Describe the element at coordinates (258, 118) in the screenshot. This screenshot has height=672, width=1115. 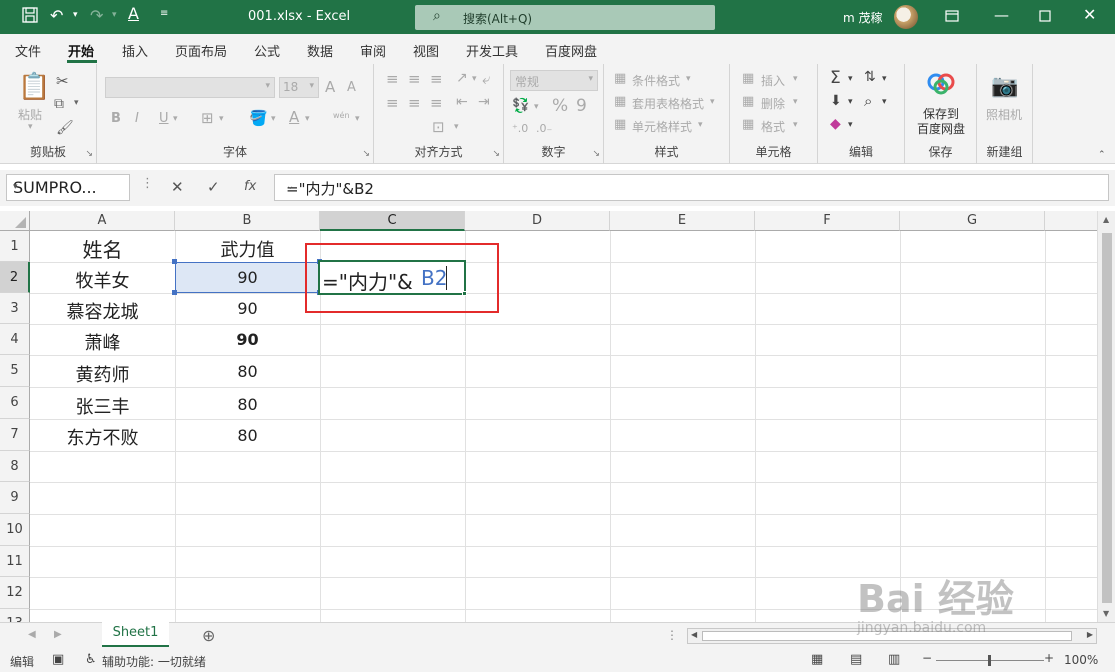
I see `fill-color-icon: 🪣` at that location.